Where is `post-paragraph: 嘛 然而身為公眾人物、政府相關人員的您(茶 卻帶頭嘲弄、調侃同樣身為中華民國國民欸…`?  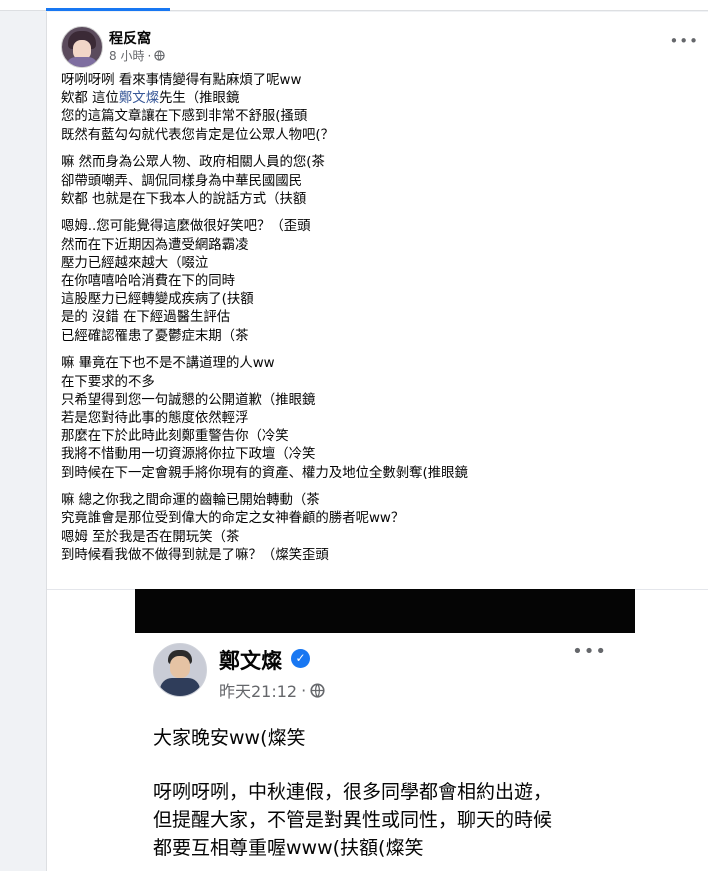
post-paragraph: 嘛 然而身為公眾人物、政府相關人員的您(茶 卻帶頭嘲弄、調侃同樣身為中華民國國民欸… is located at coordinates (381, 181).